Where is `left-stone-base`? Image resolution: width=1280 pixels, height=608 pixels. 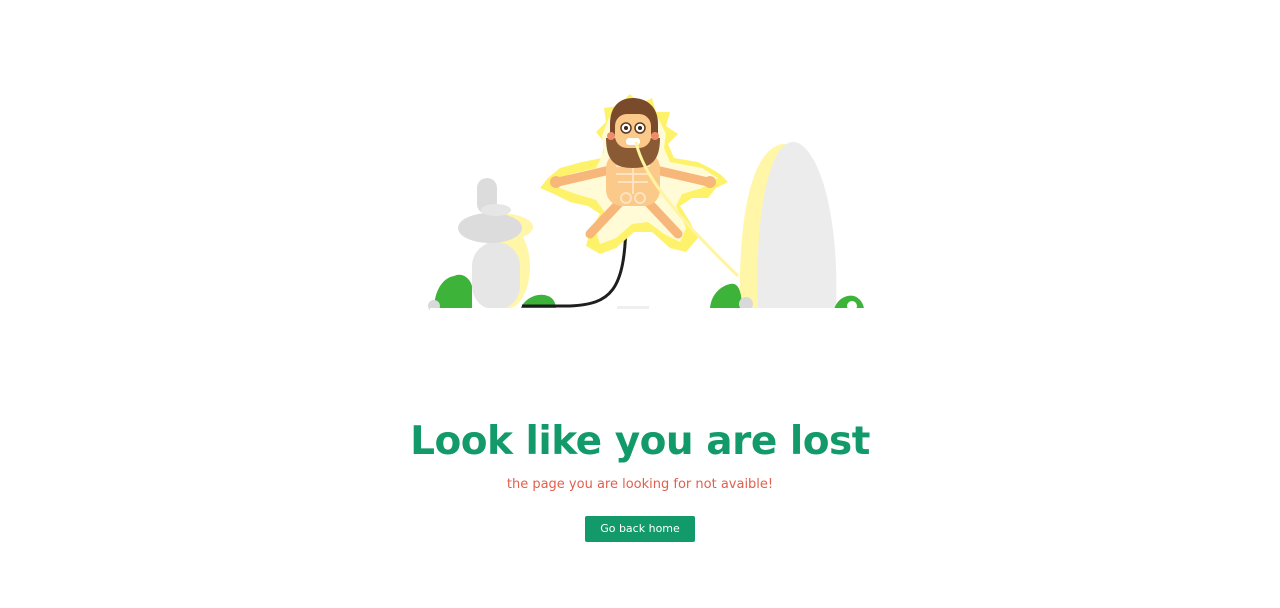
left-stone-base is located at coordinates (496, 276).